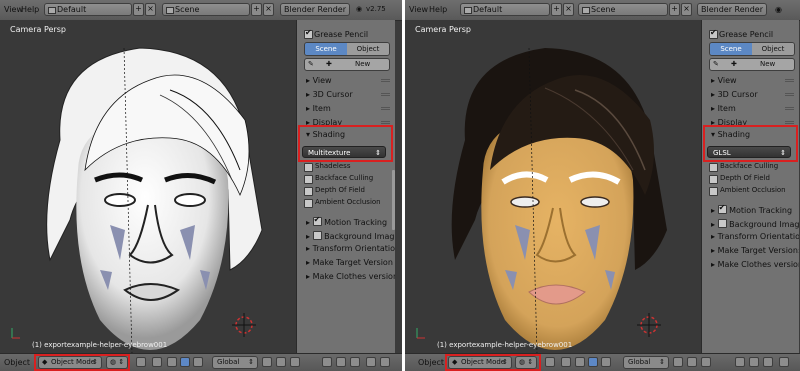 This screenshot has width=800, height=371. Describe the element at coordinates (385, 362) in the screenshot. I see `camera-icon` at that location.